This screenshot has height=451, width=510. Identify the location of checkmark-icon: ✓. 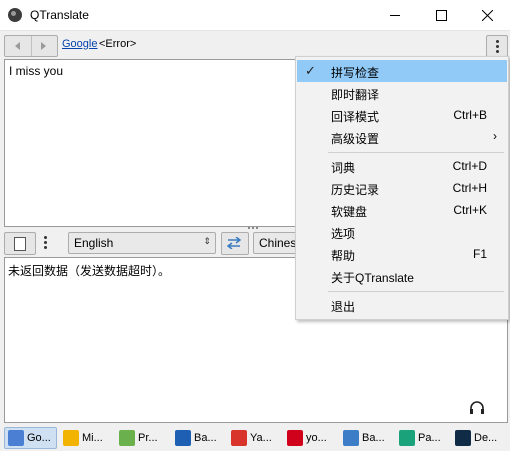
(310, 70).